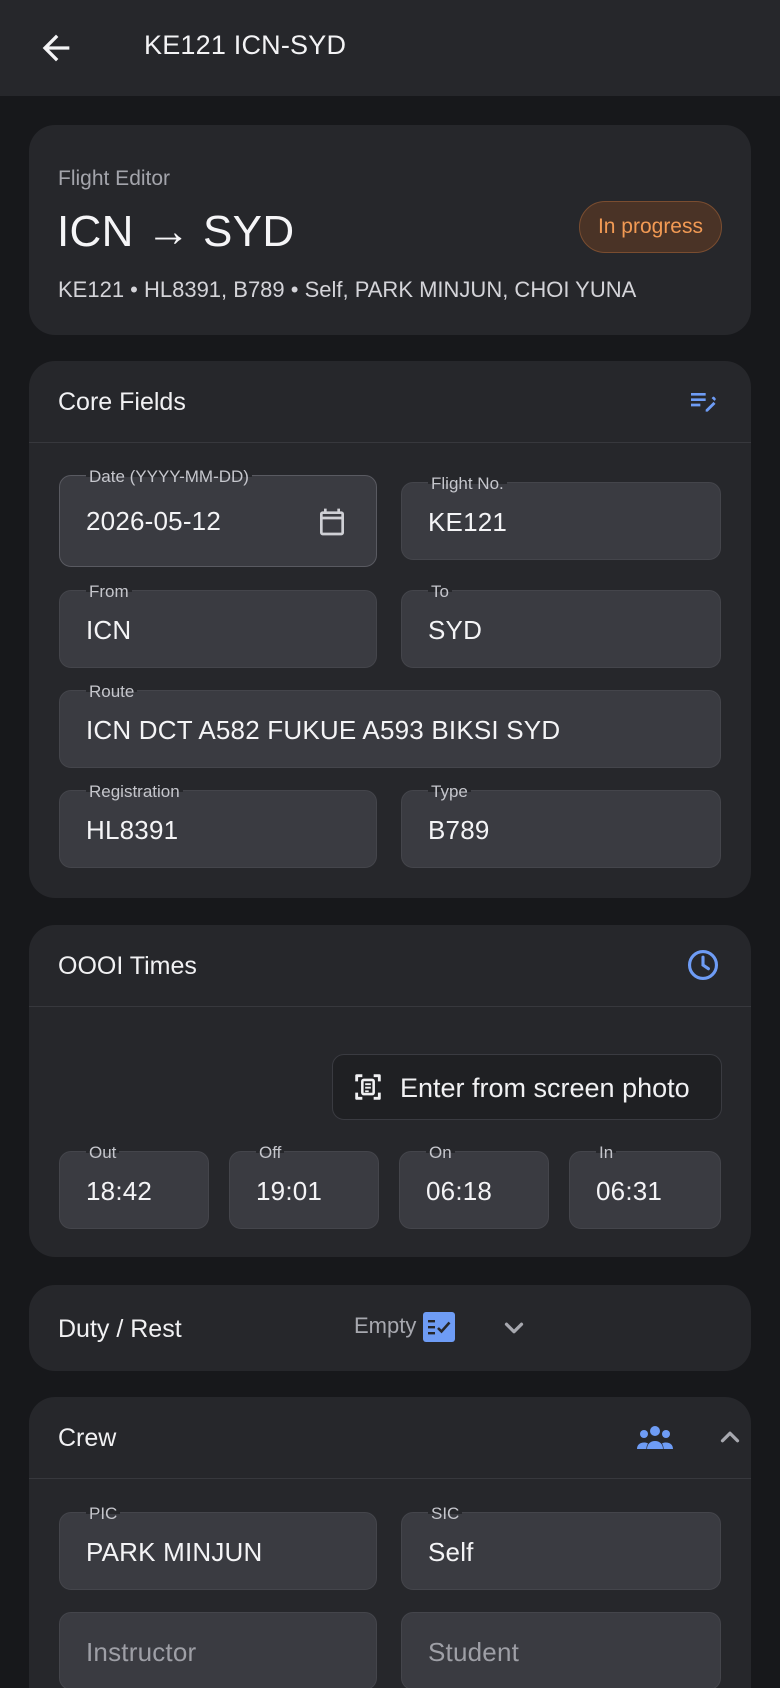  What do you see at coordinates (561, 517) in the screenshot?
I see `flight-no-field: Flight No. KE121` at bounding box center [561, 517].